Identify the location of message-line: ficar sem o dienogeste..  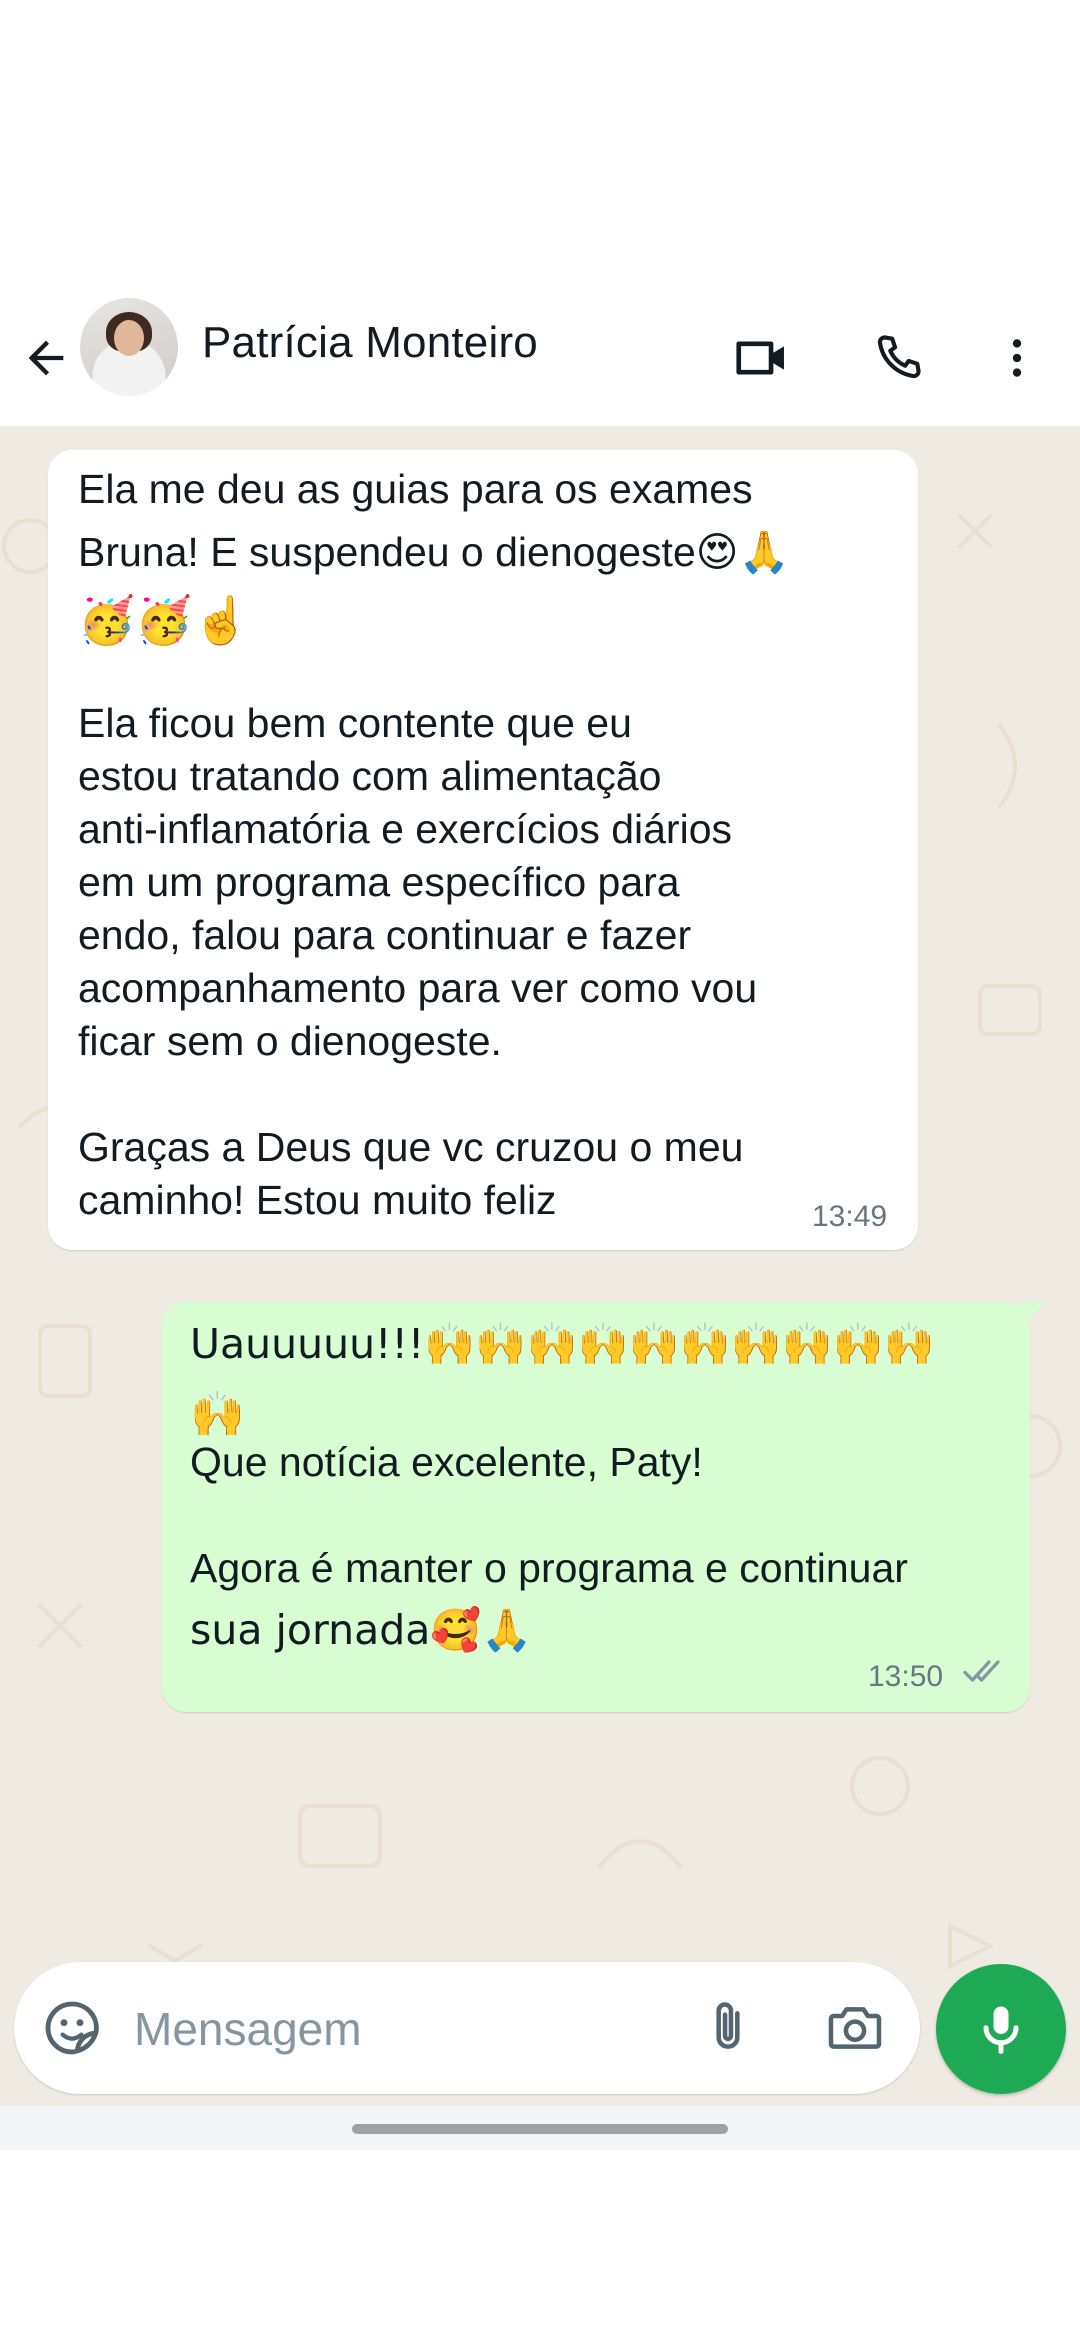
(290, 1041).